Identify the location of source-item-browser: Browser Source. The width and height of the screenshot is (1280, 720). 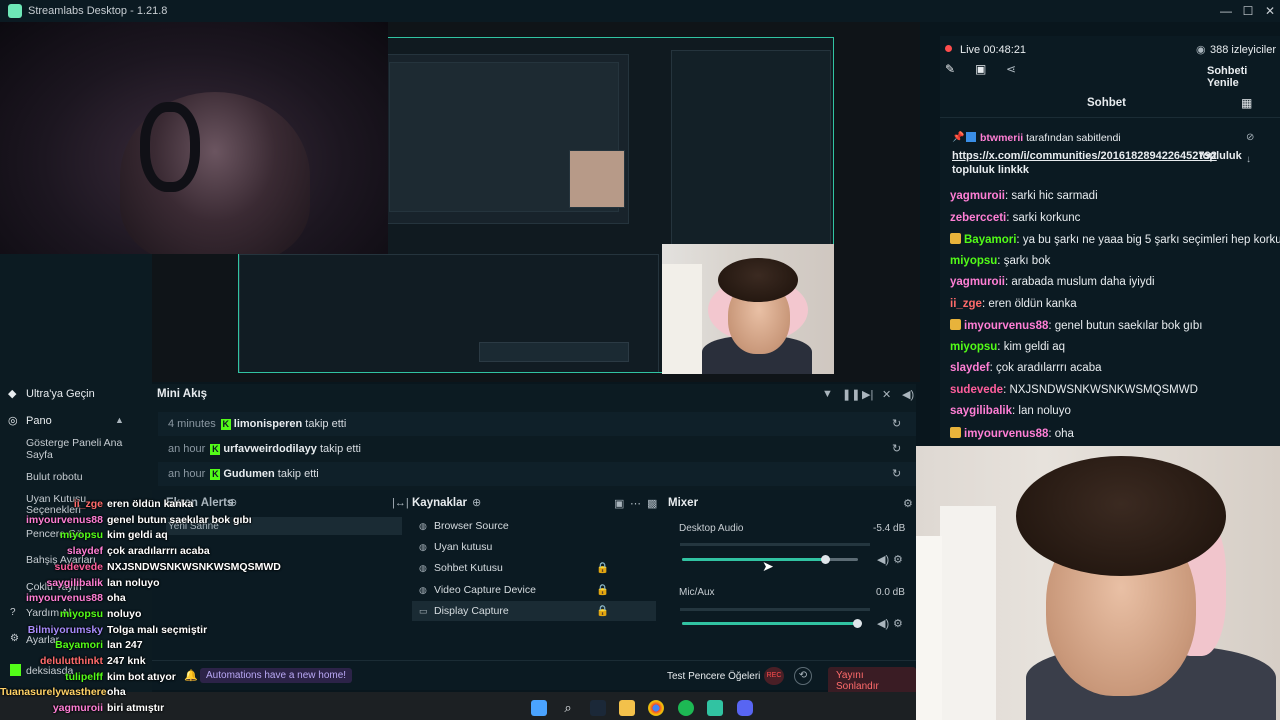
(534, 526).